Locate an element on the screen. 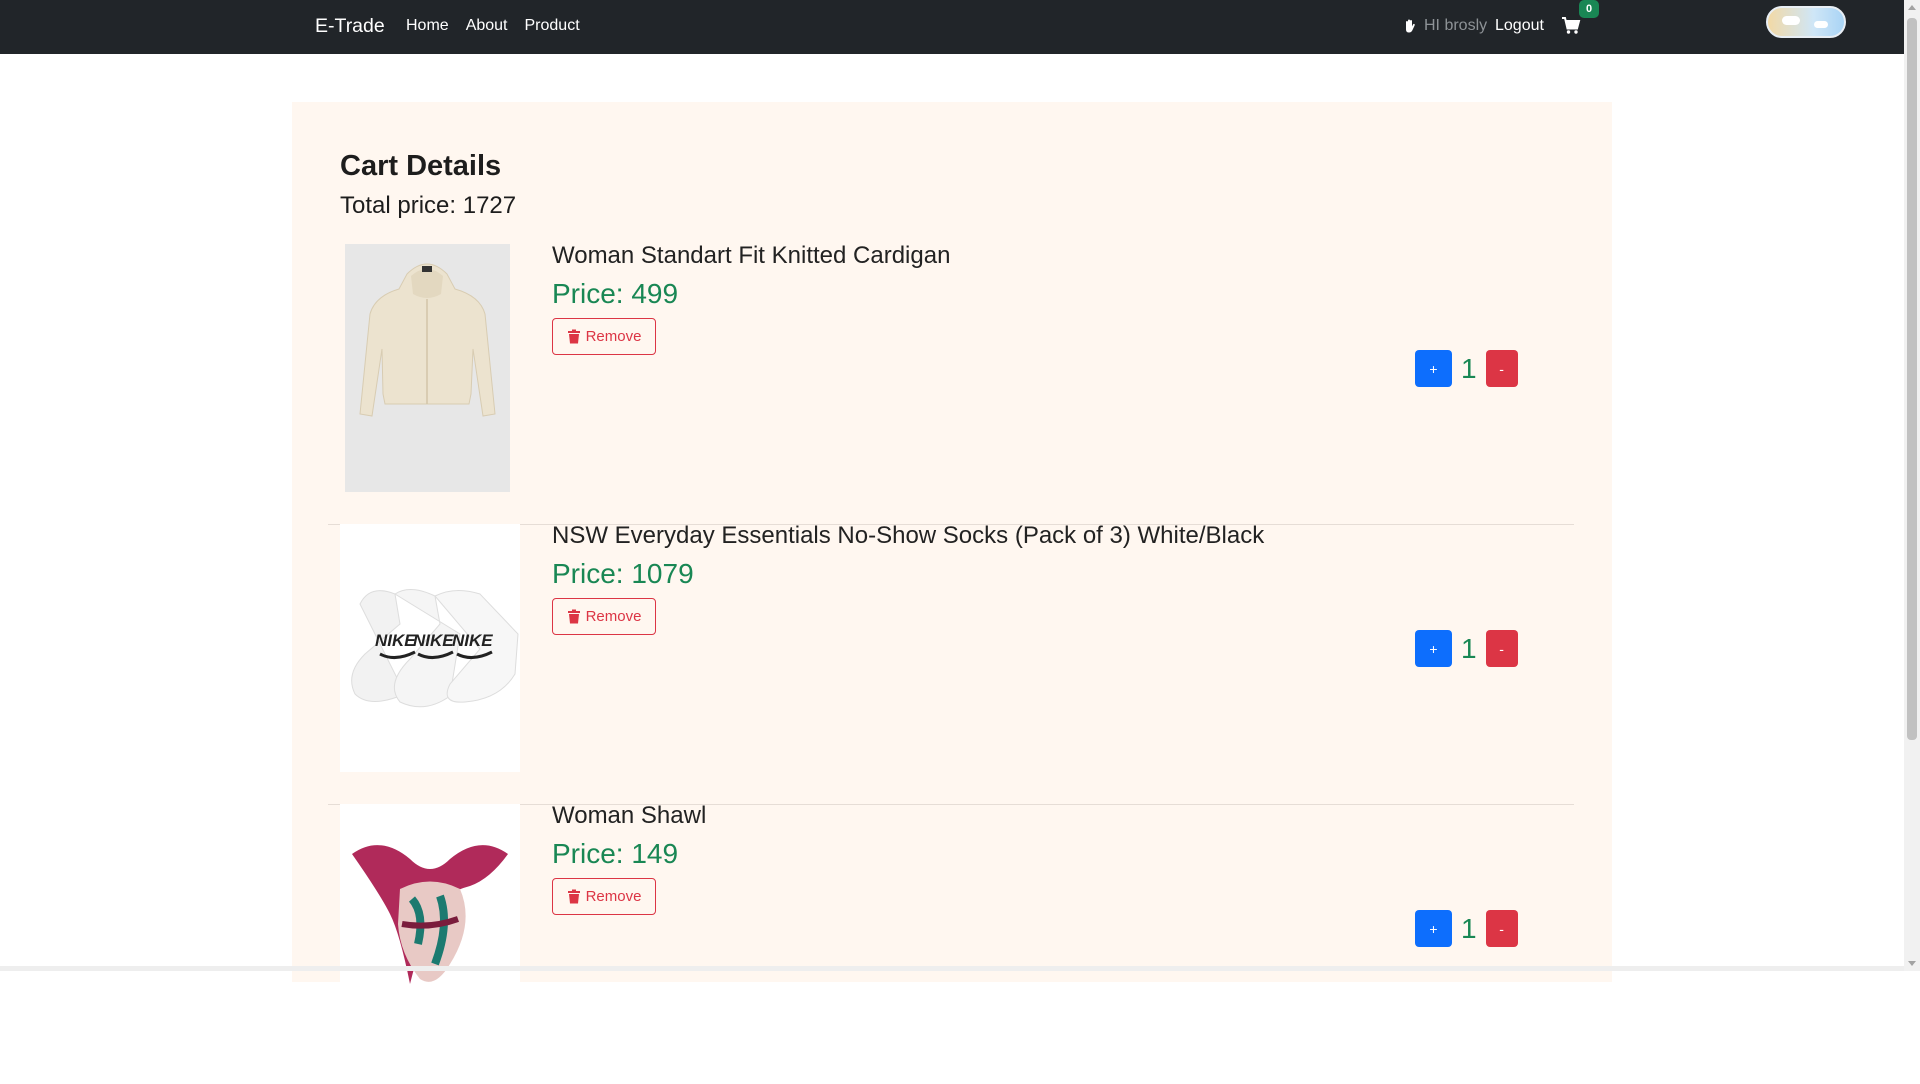 The width and height of the screenshot is (1920, 1084). window-bottom-edge is located at coordinates (952, 968).